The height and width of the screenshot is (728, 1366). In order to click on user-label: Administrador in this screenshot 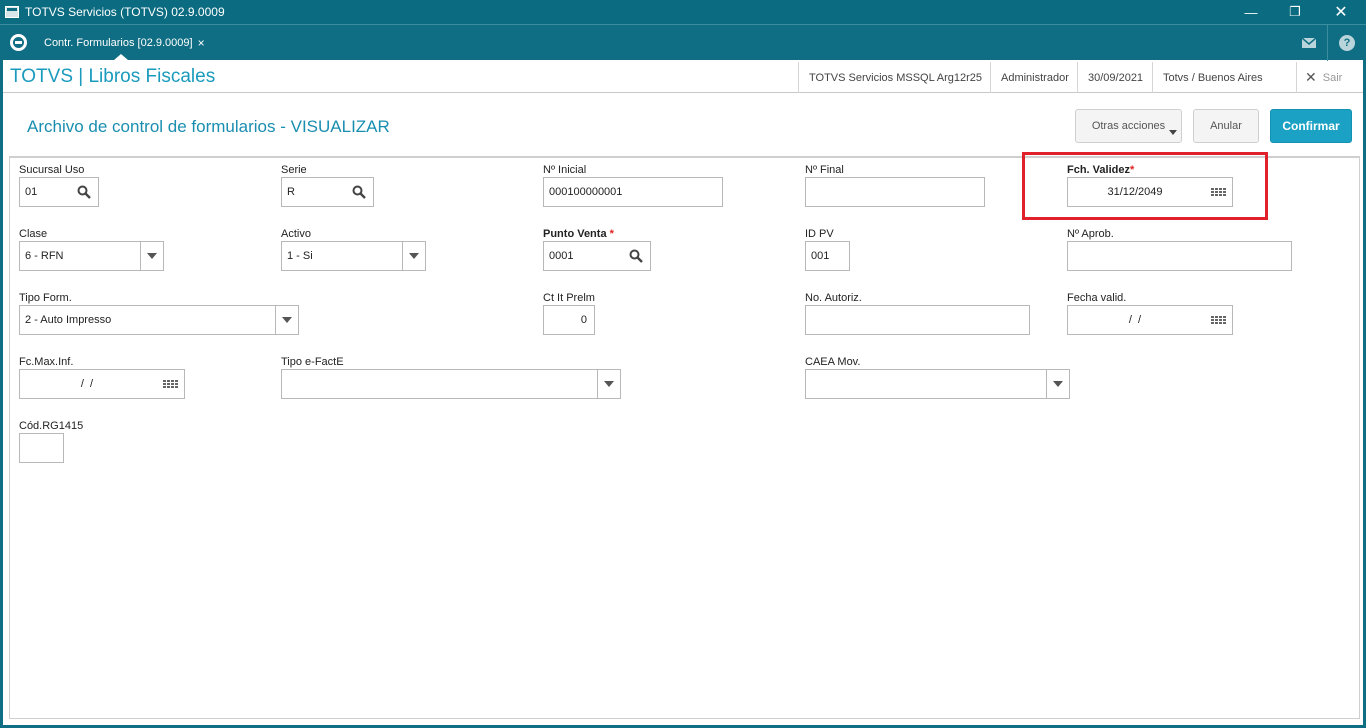, I will do `click(1035, 77)`.